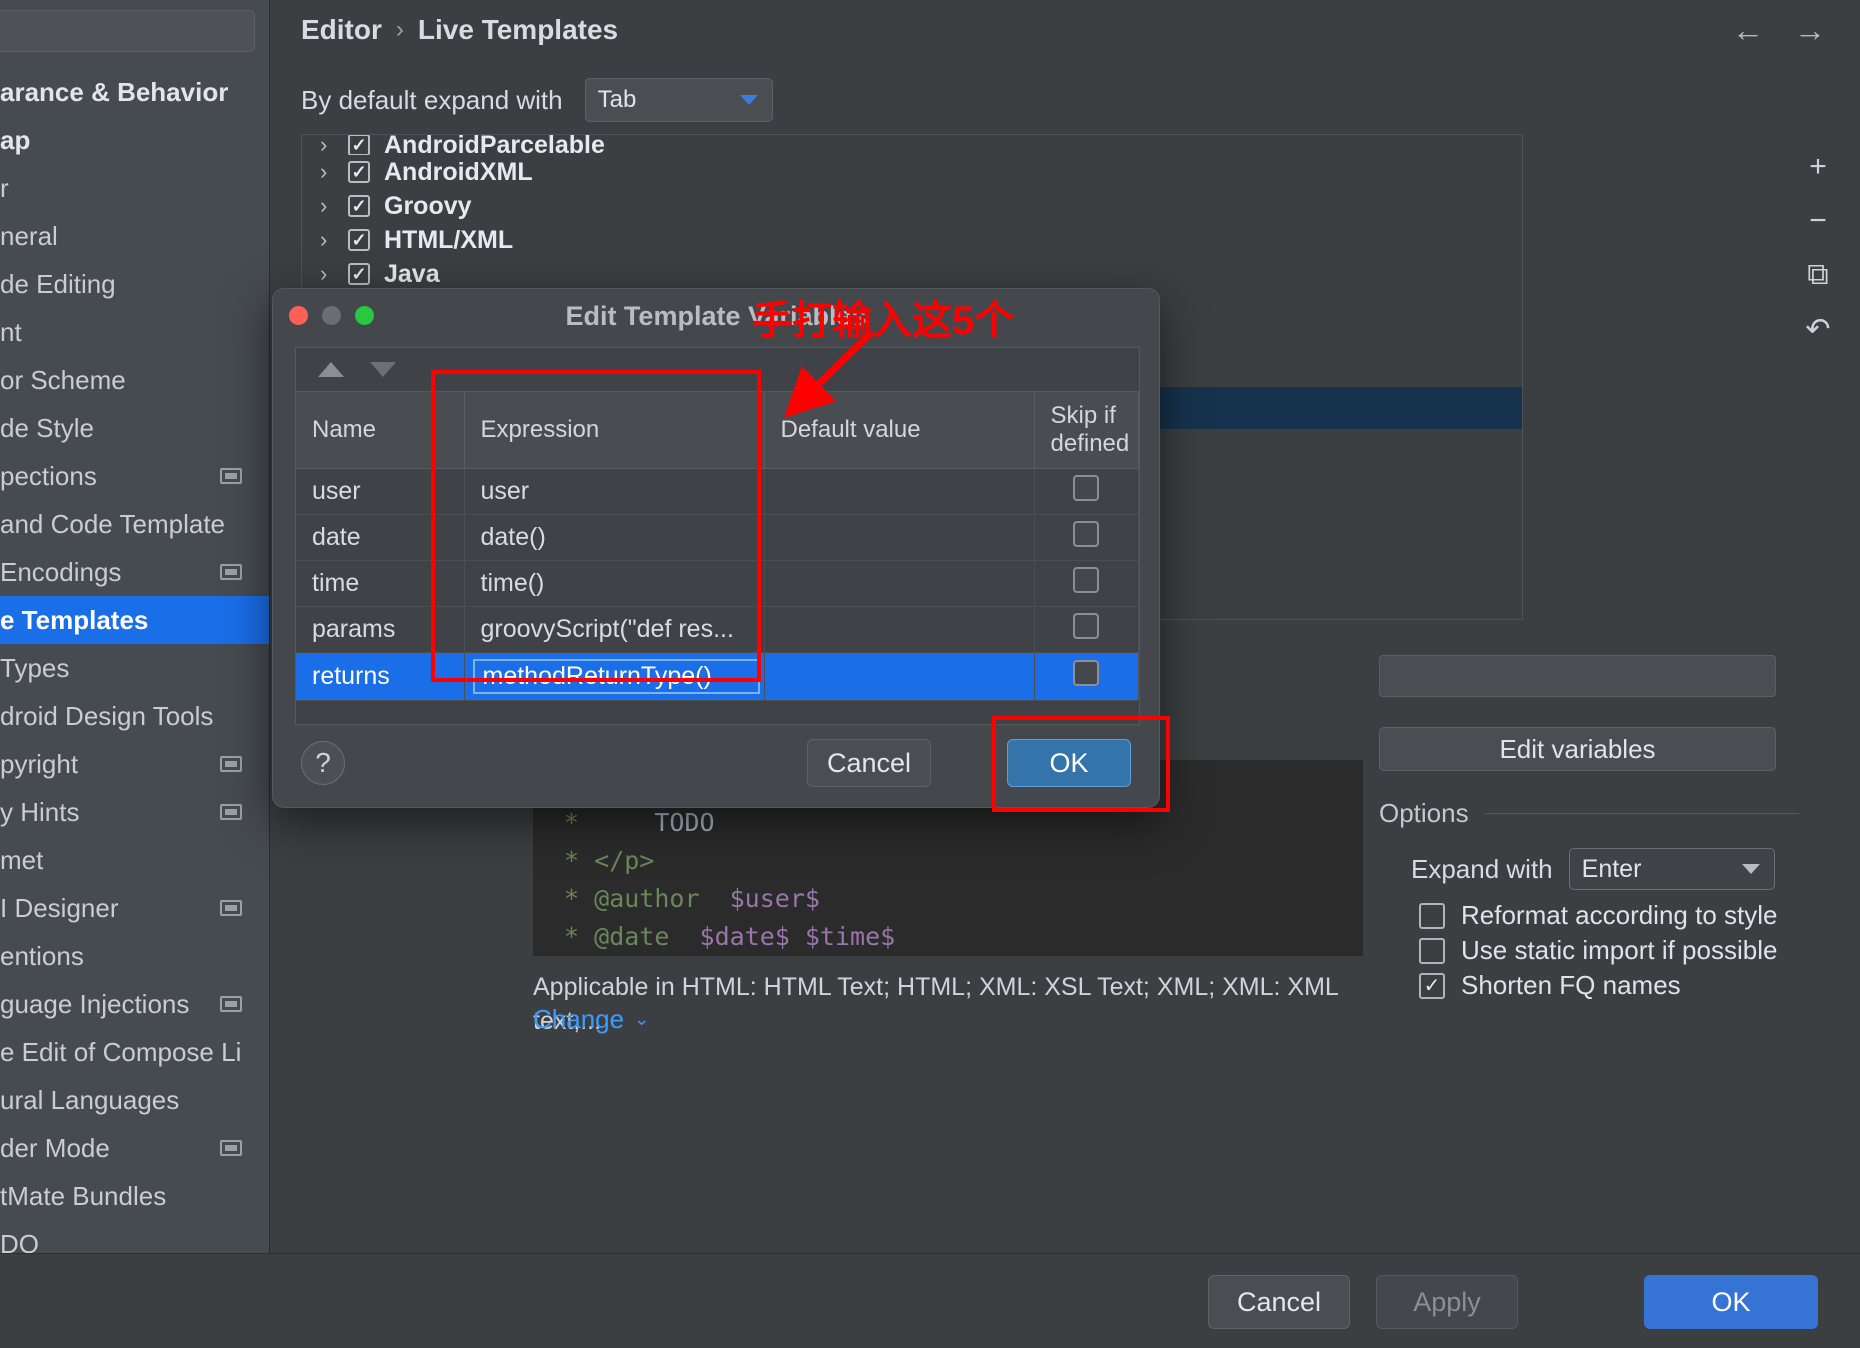  What do you see at coordinates (614, 583) in the screenshot?
I see `cell-expression: time()` at bounding box center [614, 583].